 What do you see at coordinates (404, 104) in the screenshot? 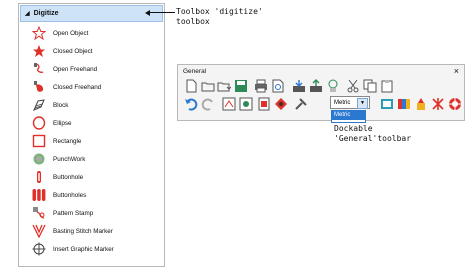
I see `thread-colors-icon` at bounding box center [404, 104].